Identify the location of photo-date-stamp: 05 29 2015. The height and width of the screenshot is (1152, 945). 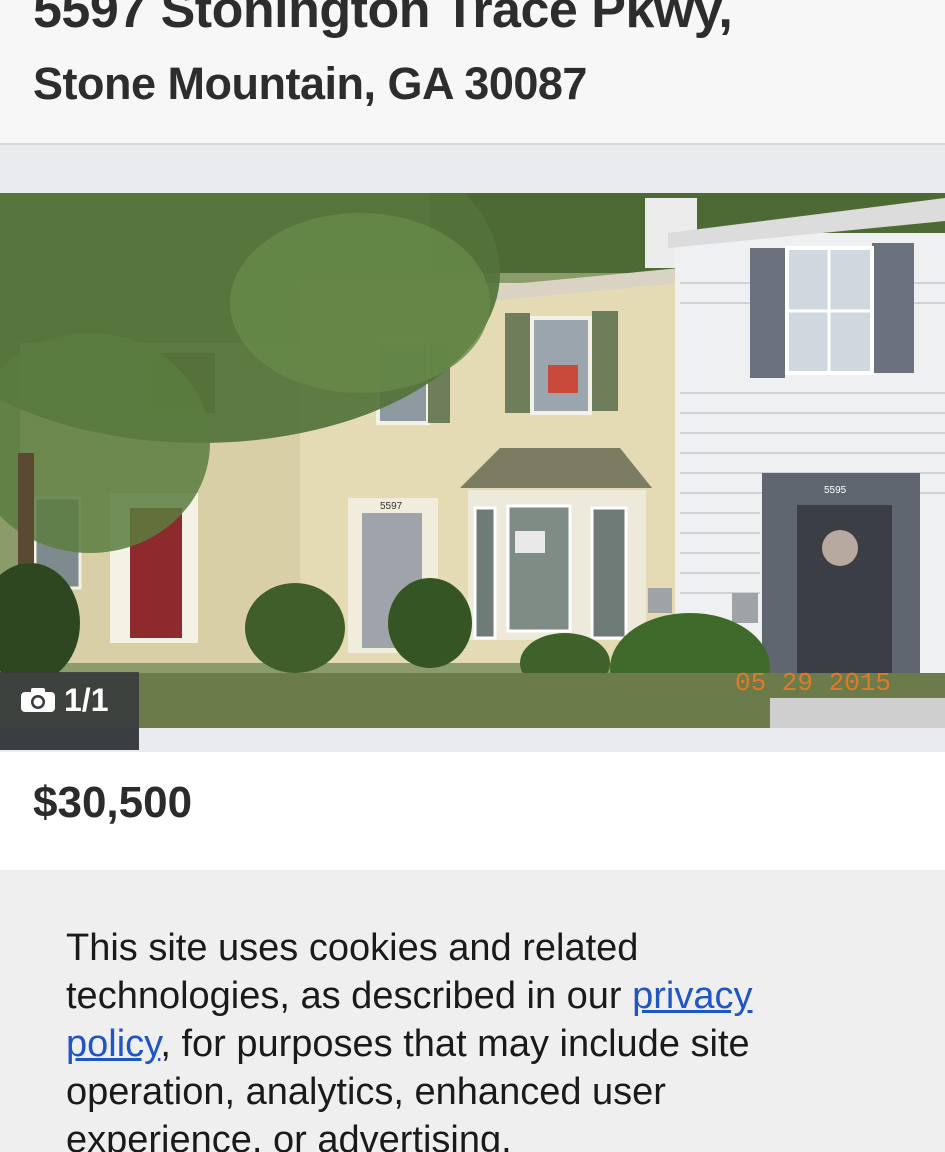
(813, 683).